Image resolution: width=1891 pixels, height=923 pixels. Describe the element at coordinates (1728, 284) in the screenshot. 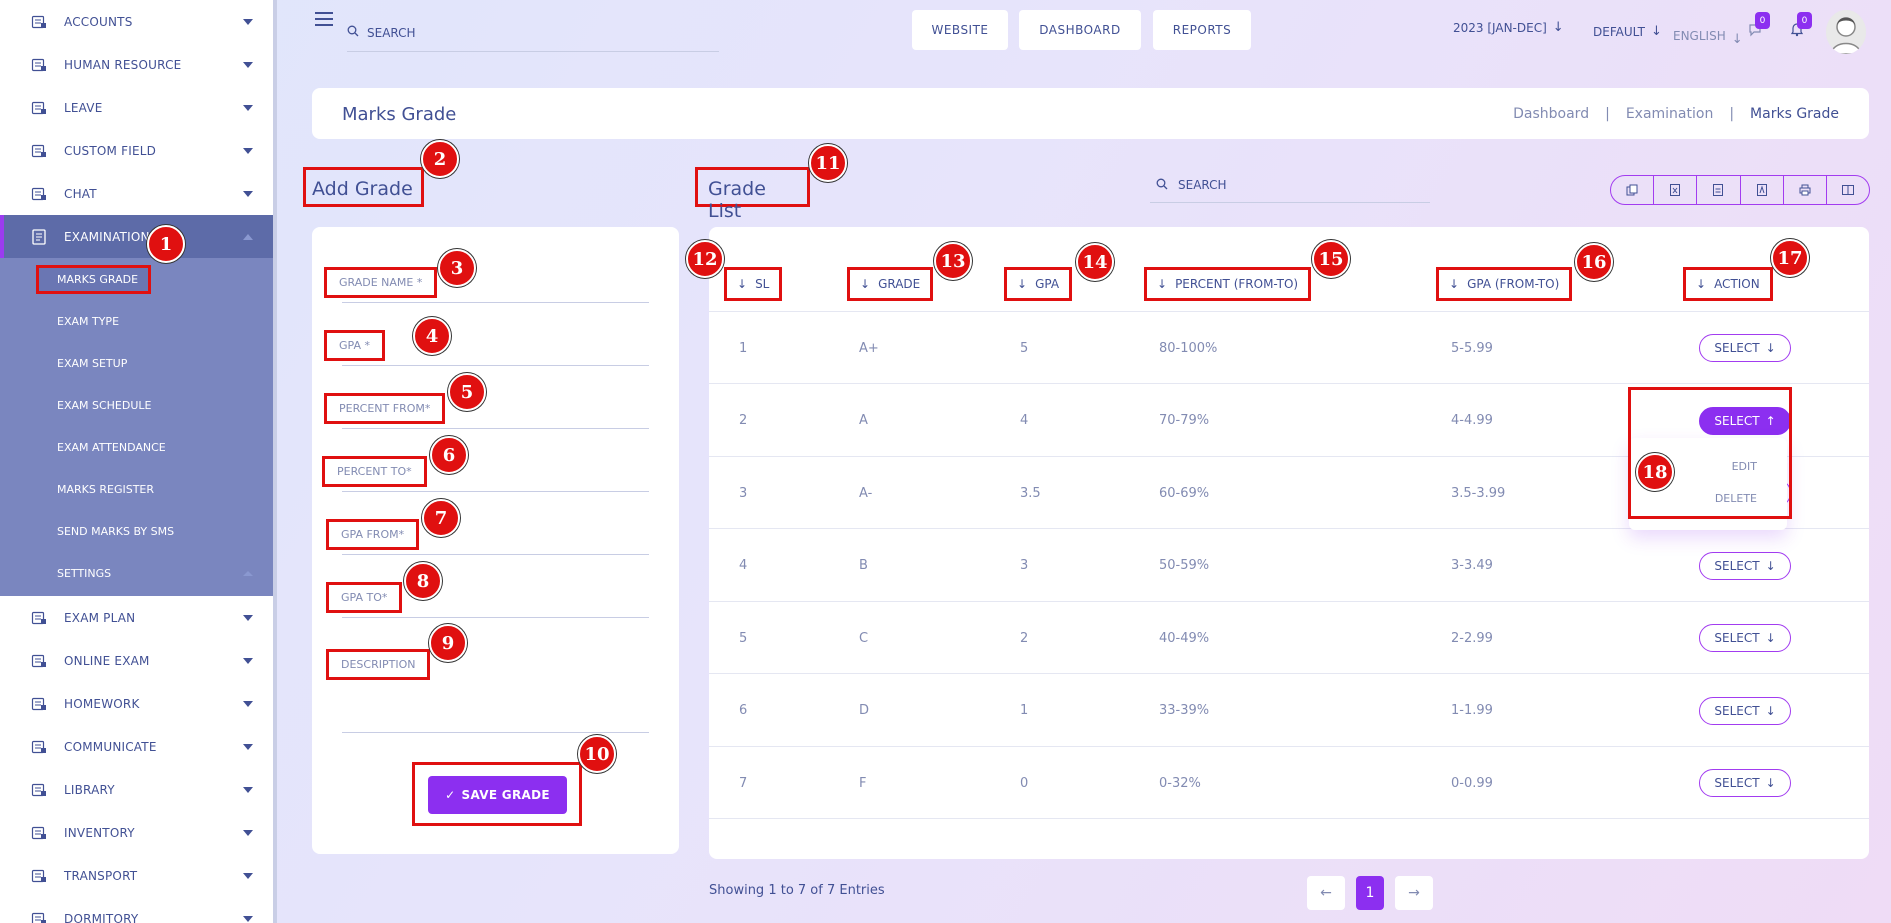

I see `column-action: ↓ ACTION` at that location.